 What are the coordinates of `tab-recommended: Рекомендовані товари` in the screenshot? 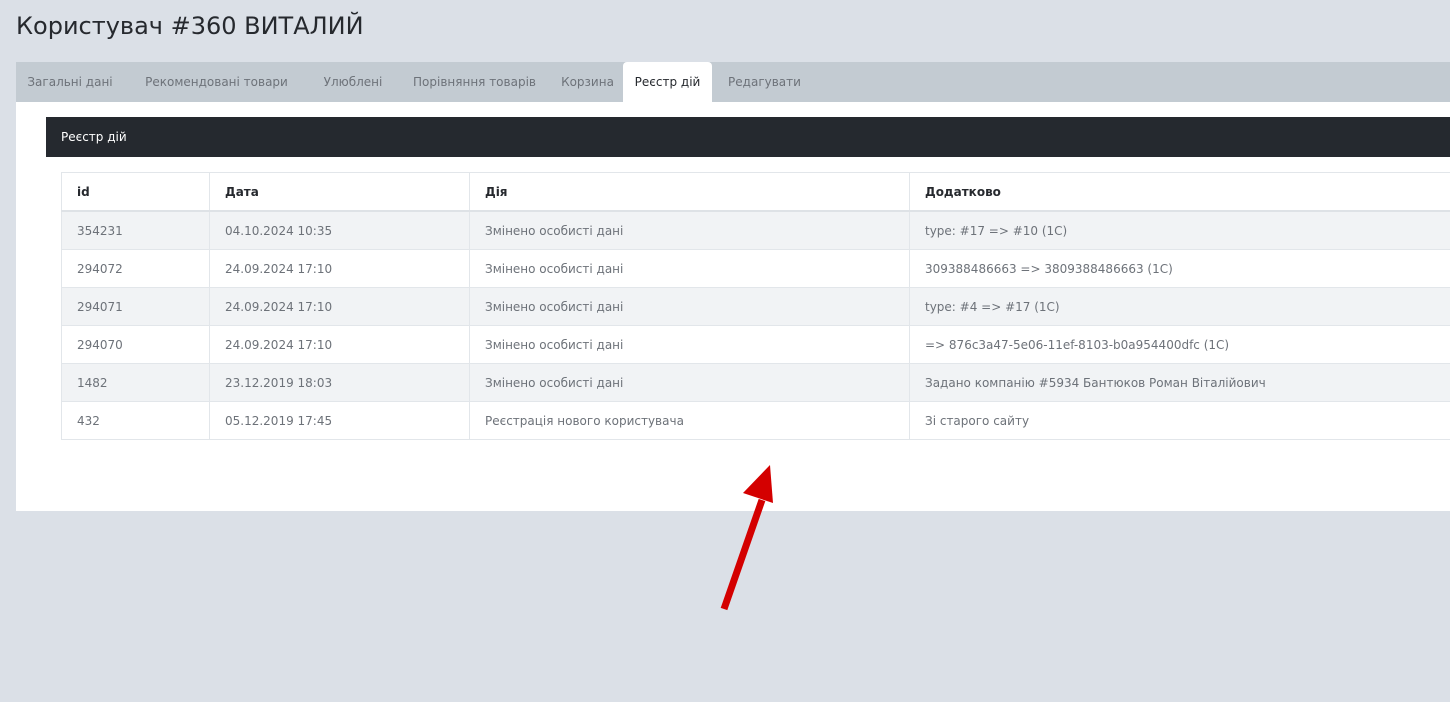 It's located at (216, 82).